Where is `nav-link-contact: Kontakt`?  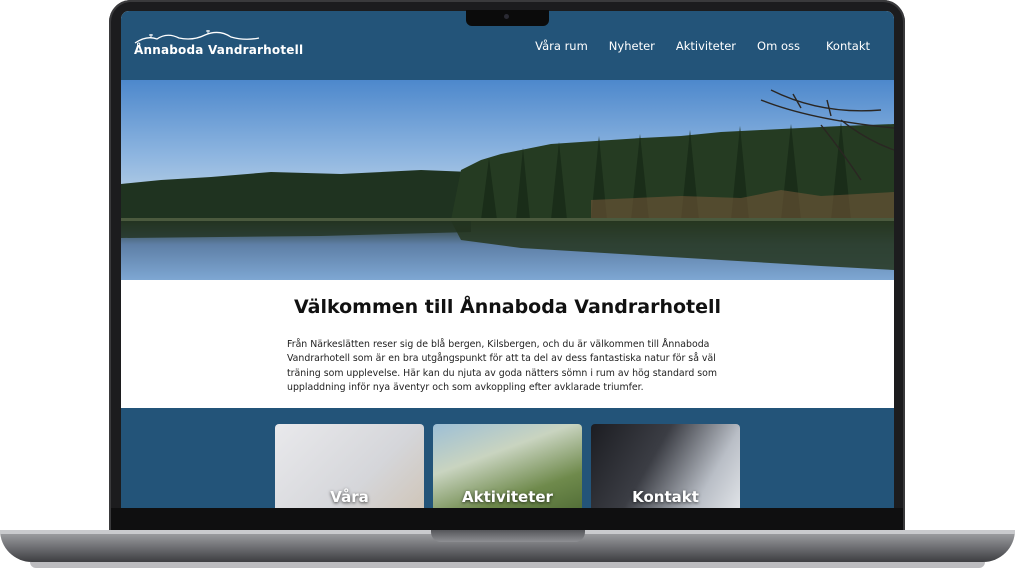 nav-link-contact: Kontakt is located at coordinates (848, 46).